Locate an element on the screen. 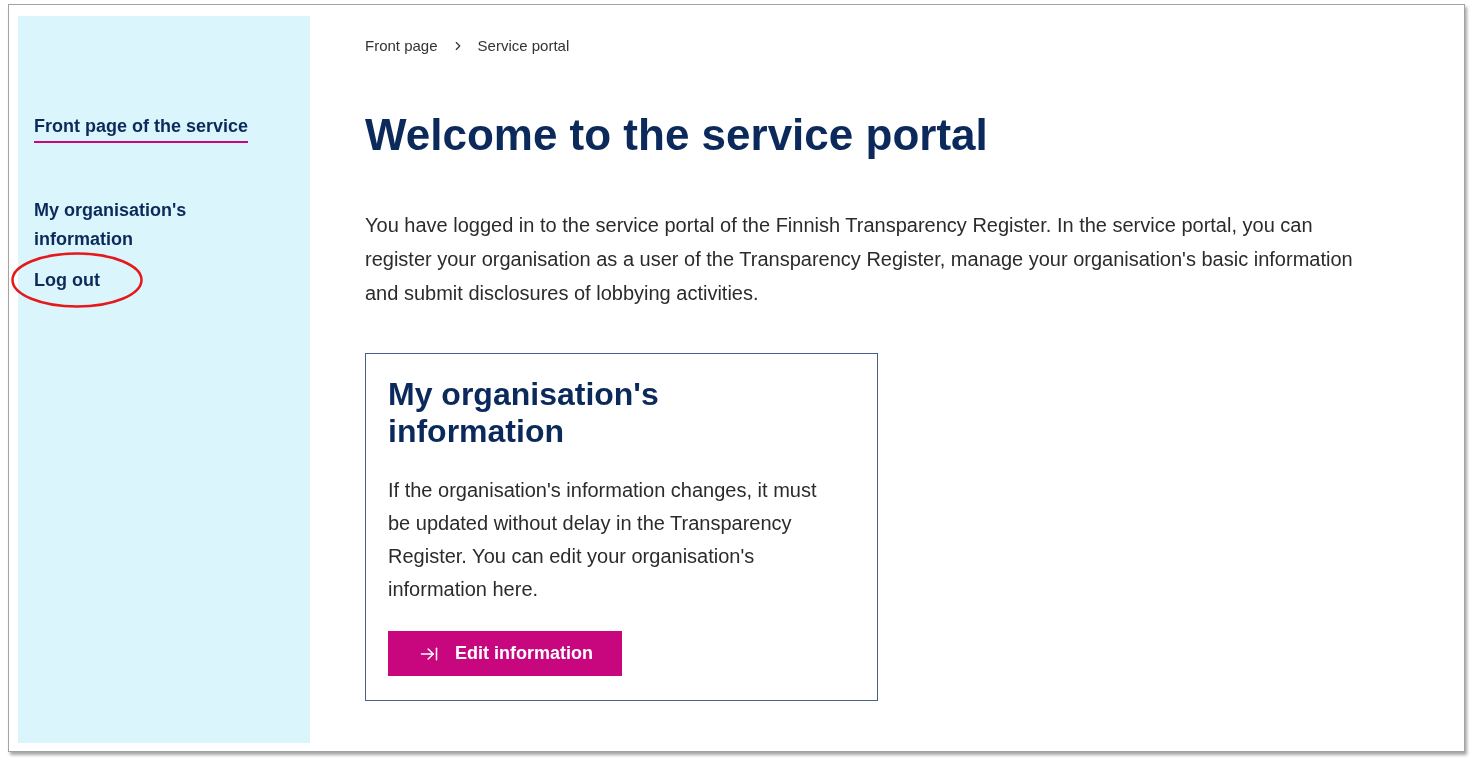  card-text: If the organisation's information changes, it must be updated without delay in the Transparency Register. You can edit your organisation's information here. is located at coordinates (603, 540).